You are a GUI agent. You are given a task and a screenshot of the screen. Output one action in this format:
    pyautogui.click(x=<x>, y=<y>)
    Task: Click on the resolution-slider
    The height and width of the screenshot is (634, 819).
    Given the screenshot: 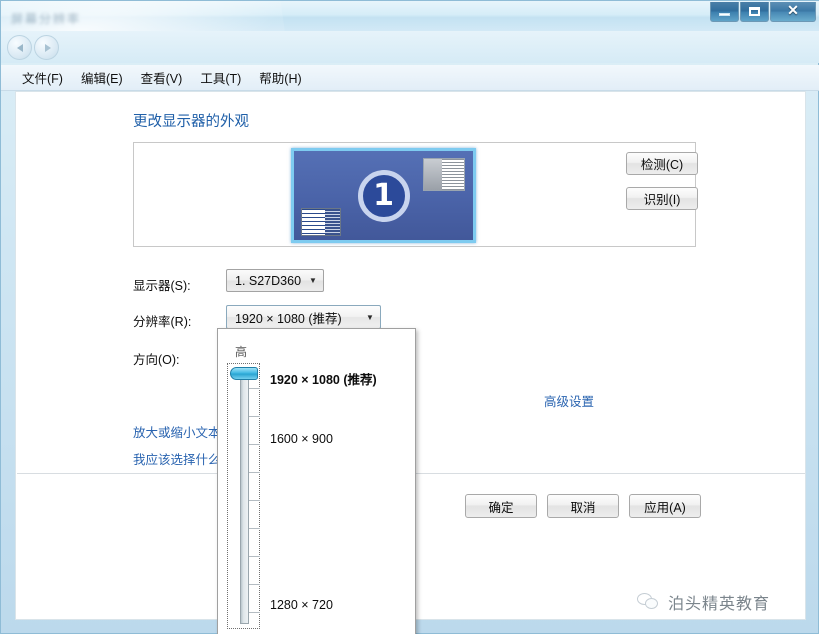 What is the action you would take?
    pyautogui.click(x=243, y=496)
    